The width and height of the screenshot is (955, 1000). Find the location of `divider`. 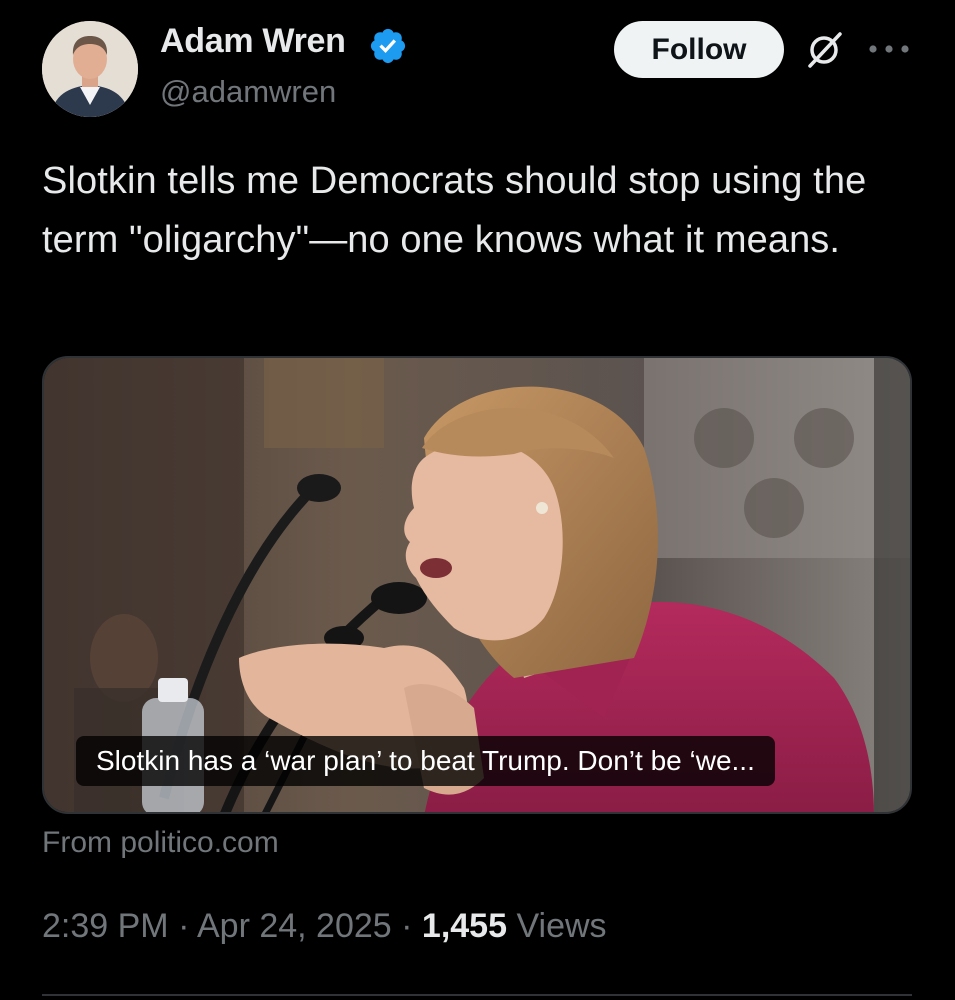

divider is located at coordinates (477, 995).